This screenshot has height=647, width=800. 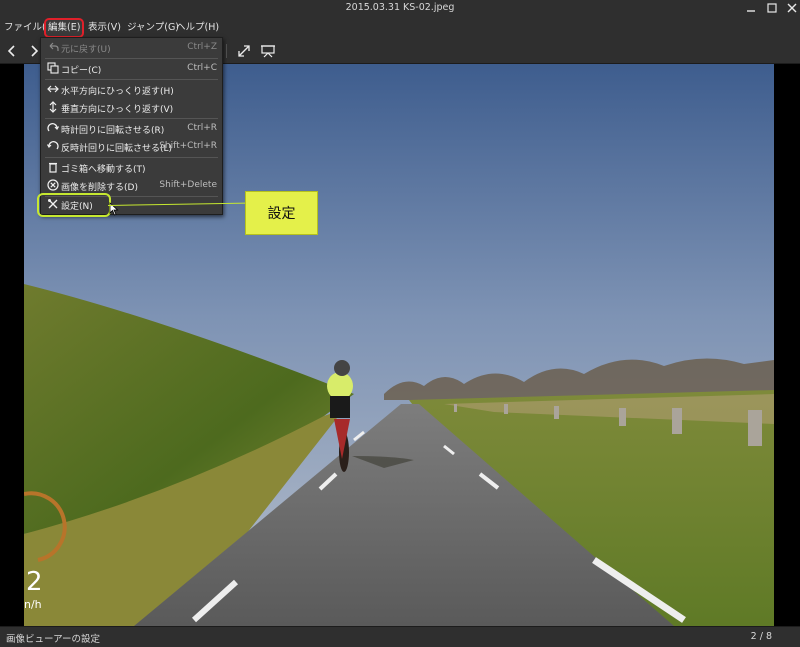 What do you see at coordinates (400, 636) in the screenshot?
I see `status-bar: 画像ビューアーの設定 2 / 8` at bounding box center [400, 636].